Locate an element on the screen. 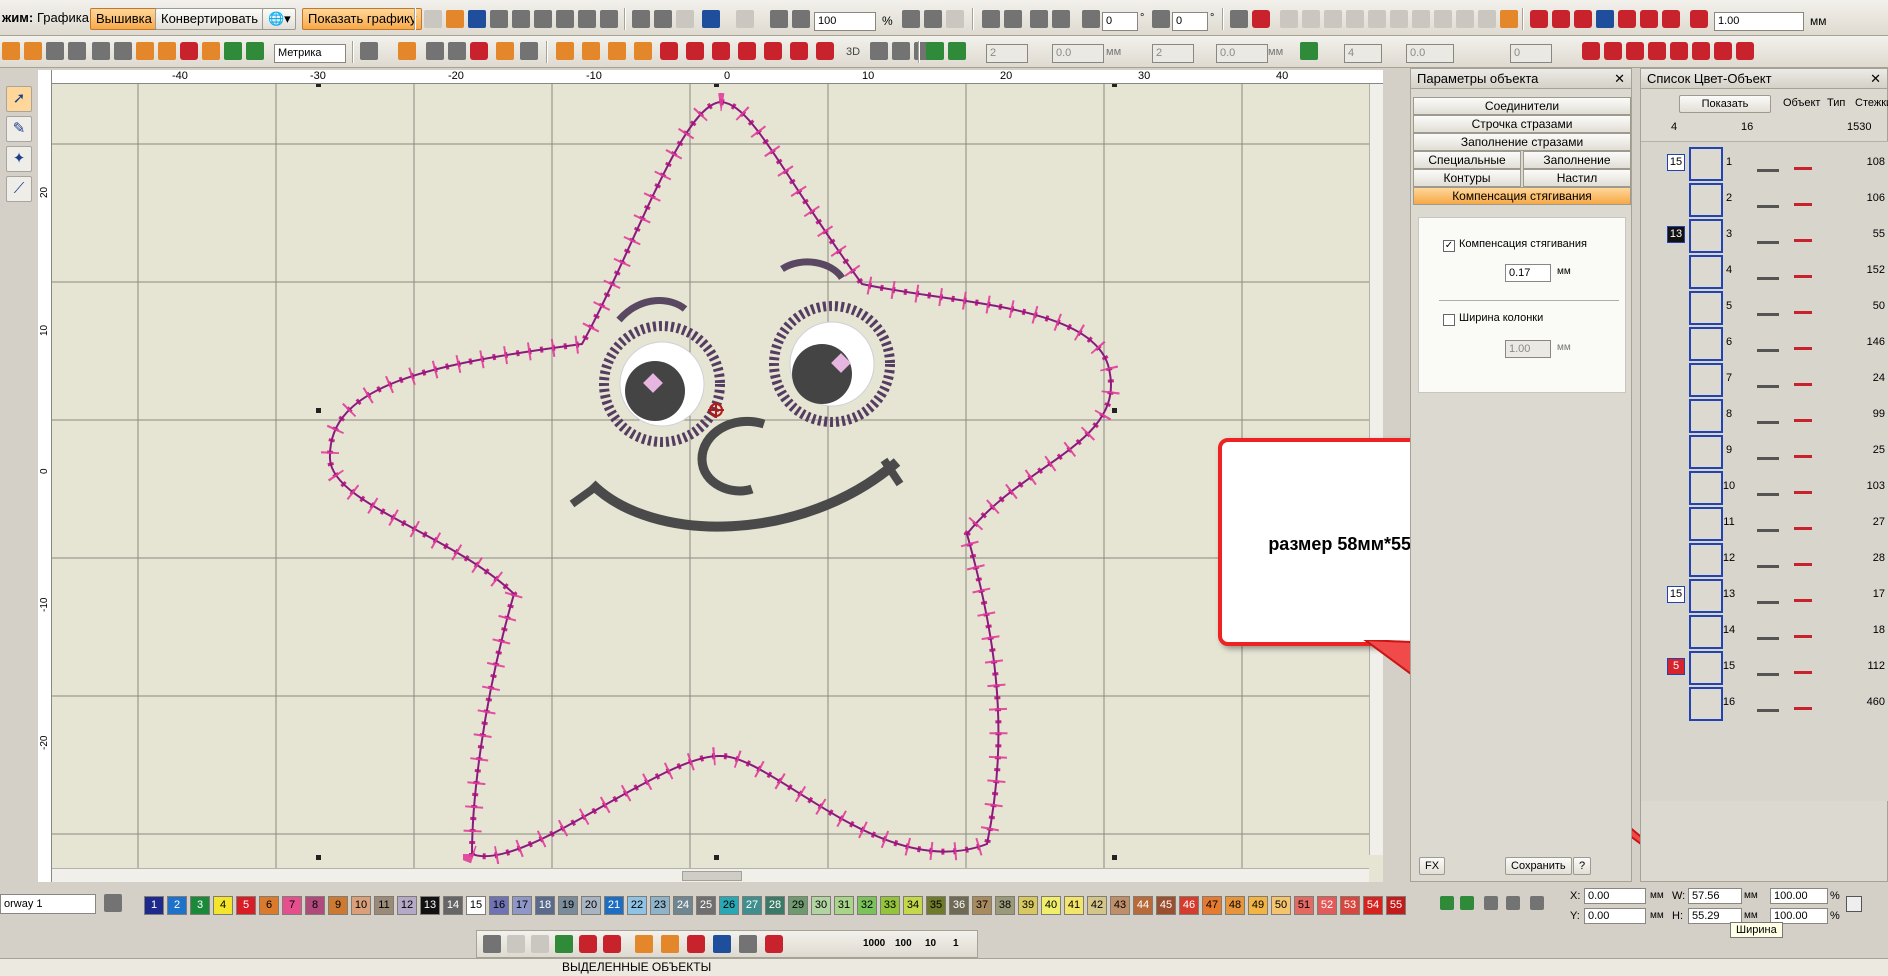 The height and width of the screenshot is (976, 1888). color-swatch: 1 is located at coordinates (154, 905).